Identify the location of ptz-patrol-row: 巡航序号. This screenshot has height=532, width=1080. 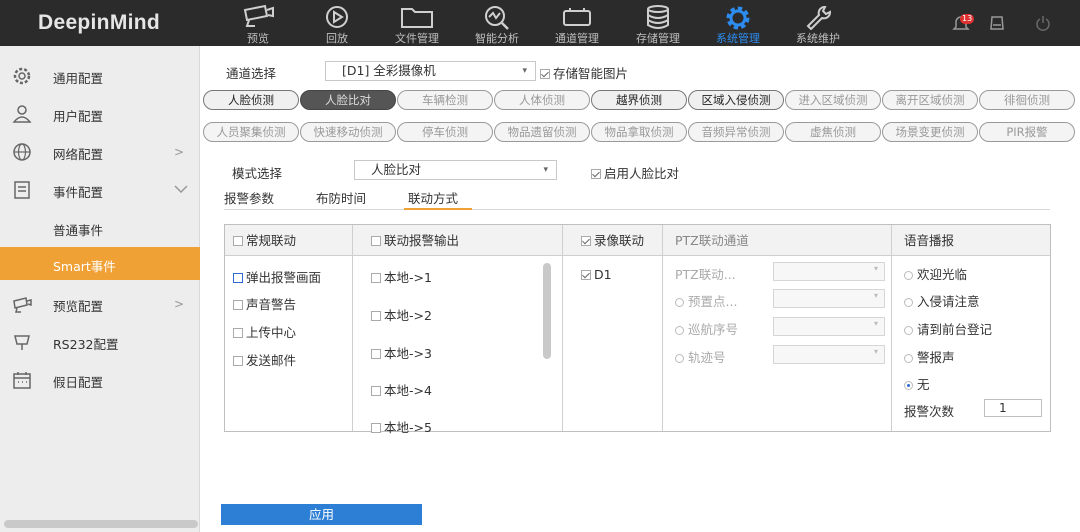
(706, 328).